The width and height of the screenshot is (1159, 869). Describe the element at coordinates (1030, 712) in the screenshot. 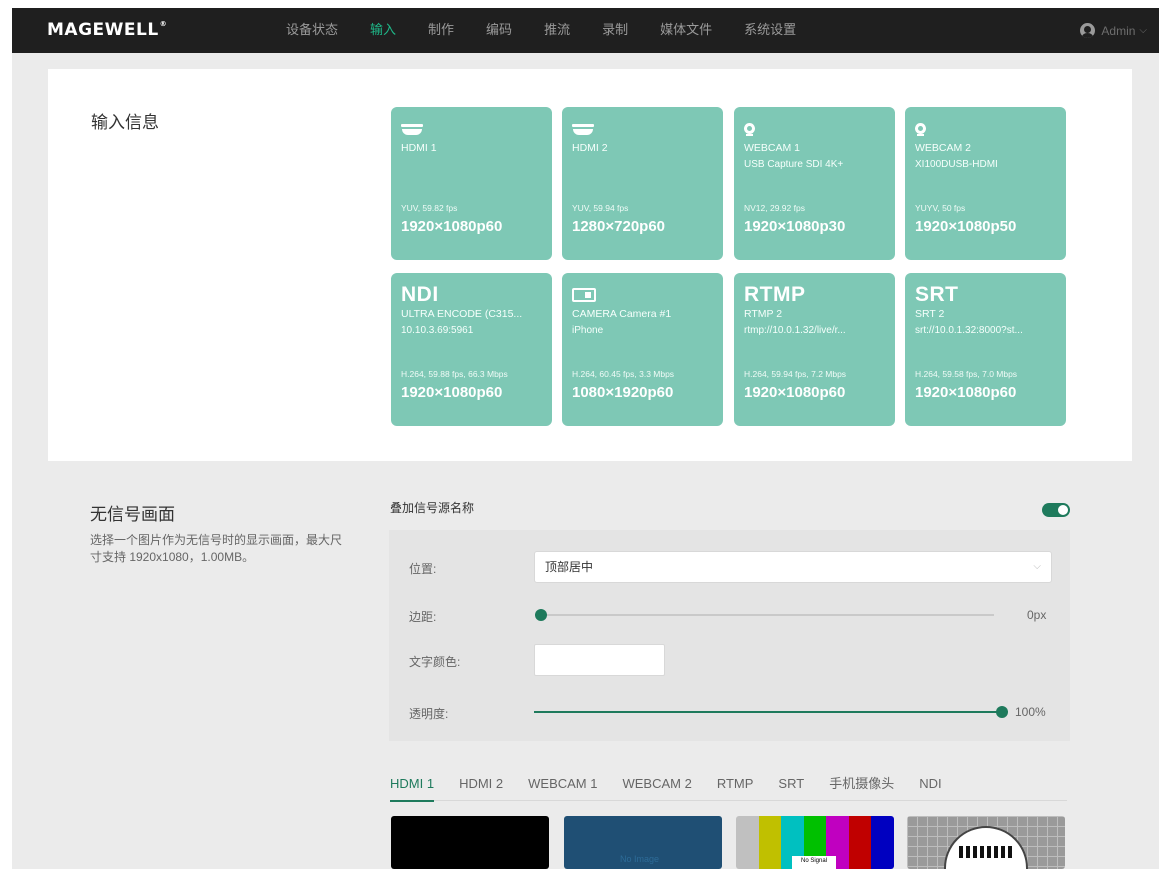

I see `opacity-value: 100%` at that location.